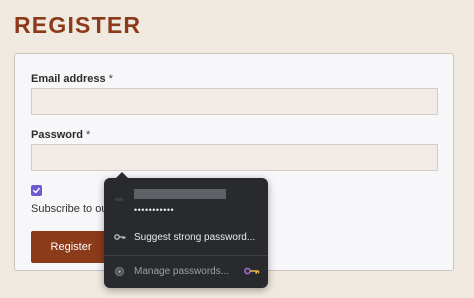 This screenshot has height=298, width=474. I want to click on subscribe-checkbox, so click(36, 190).